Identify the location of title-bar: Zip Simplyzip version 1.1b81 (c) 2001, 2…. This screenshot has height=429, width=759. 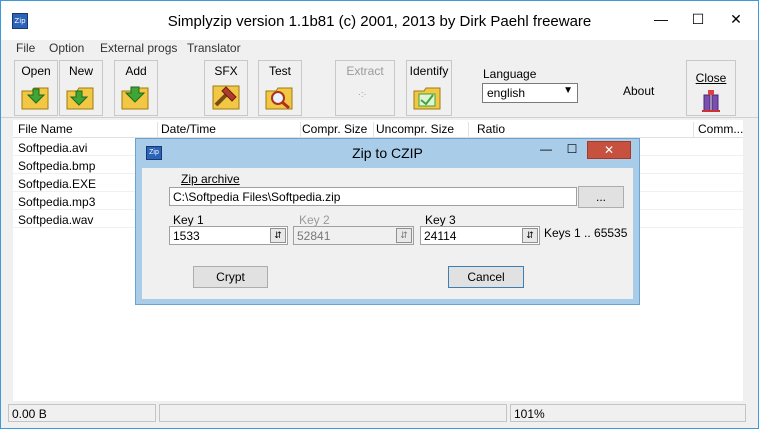
(379, 21).